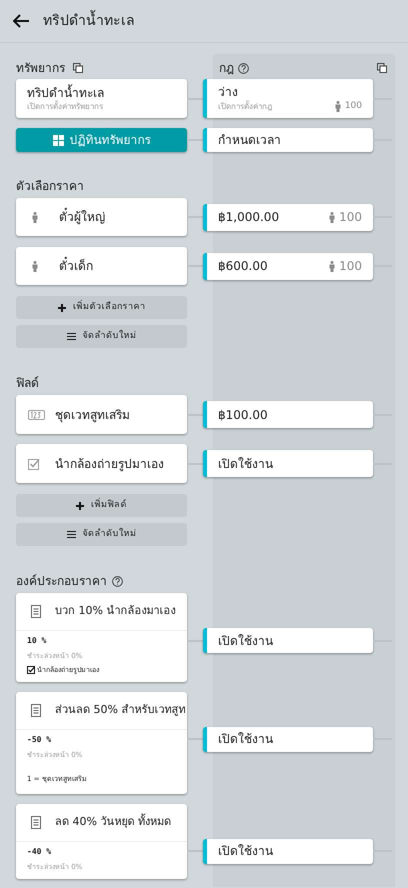 The width and height of the screenshot is (408, 888). I want to click on section-title: ตัวเลือกราคา, so click(50, 186).